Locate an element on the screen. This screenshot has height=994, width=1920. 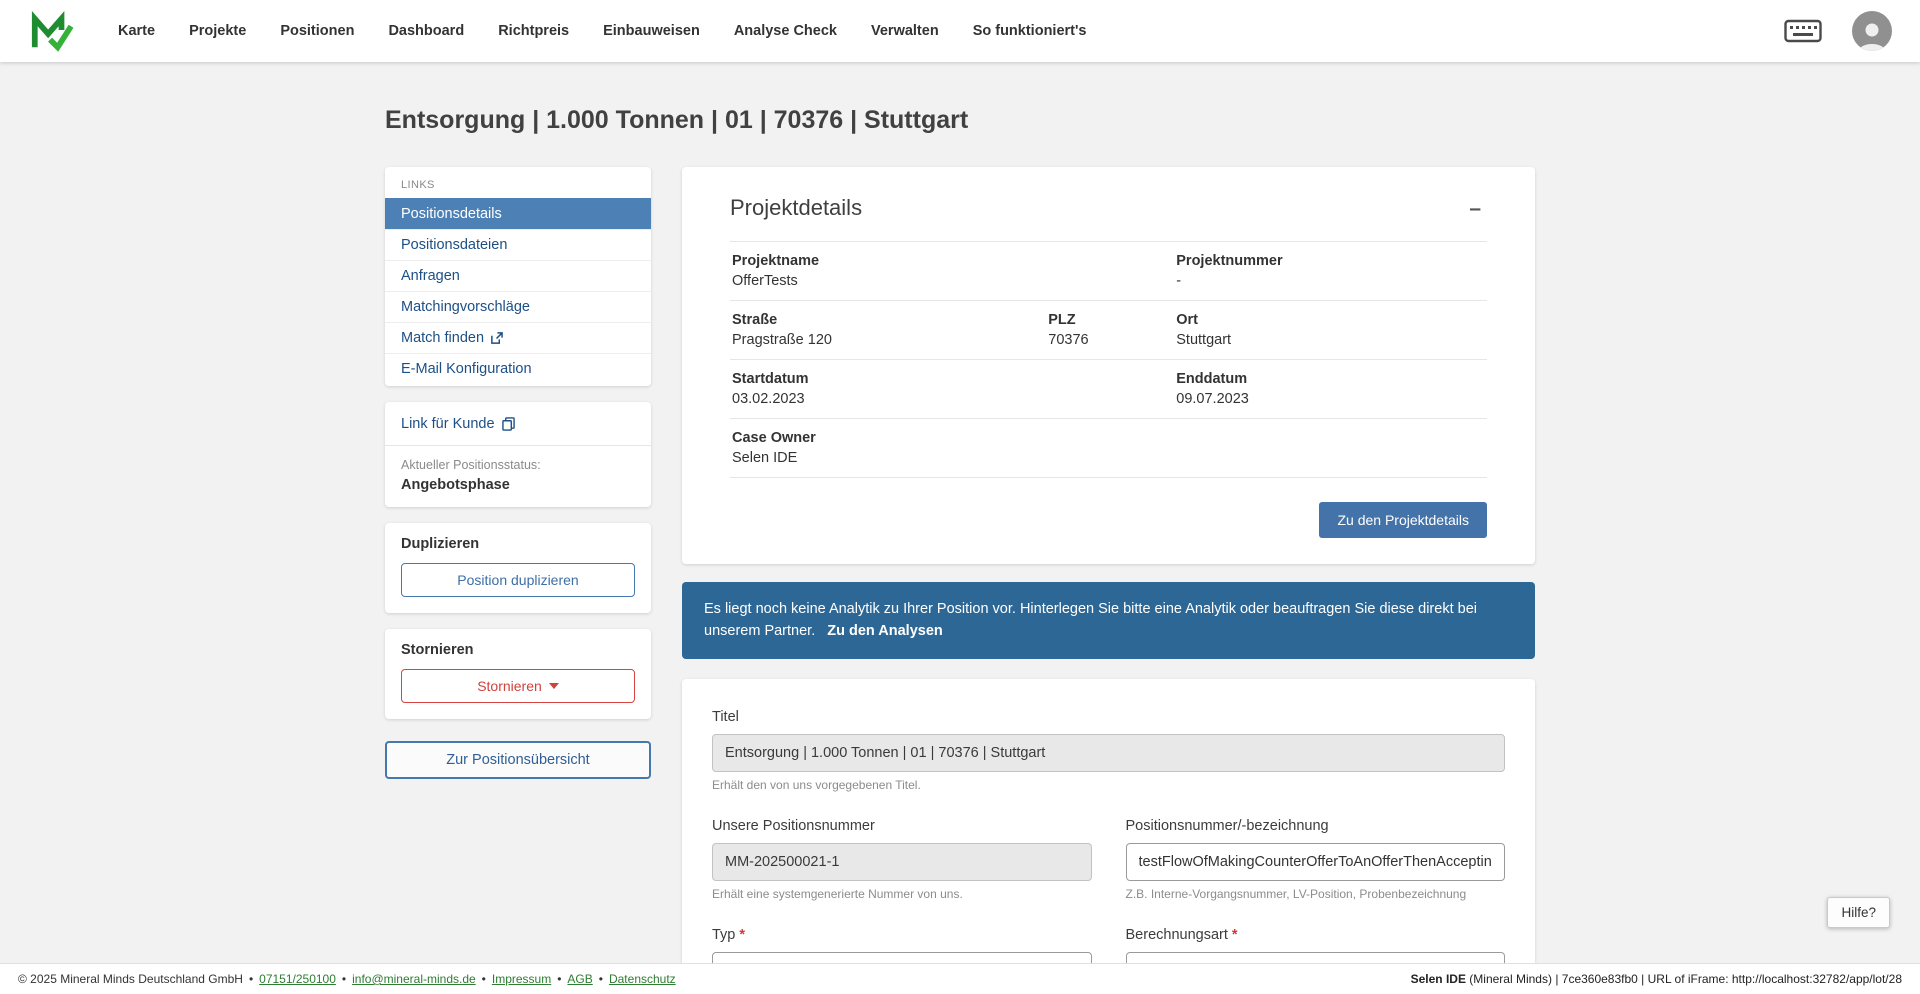
sidebar-item-positionsdetails: Positionsdetails is located at coordinates (518, 213).